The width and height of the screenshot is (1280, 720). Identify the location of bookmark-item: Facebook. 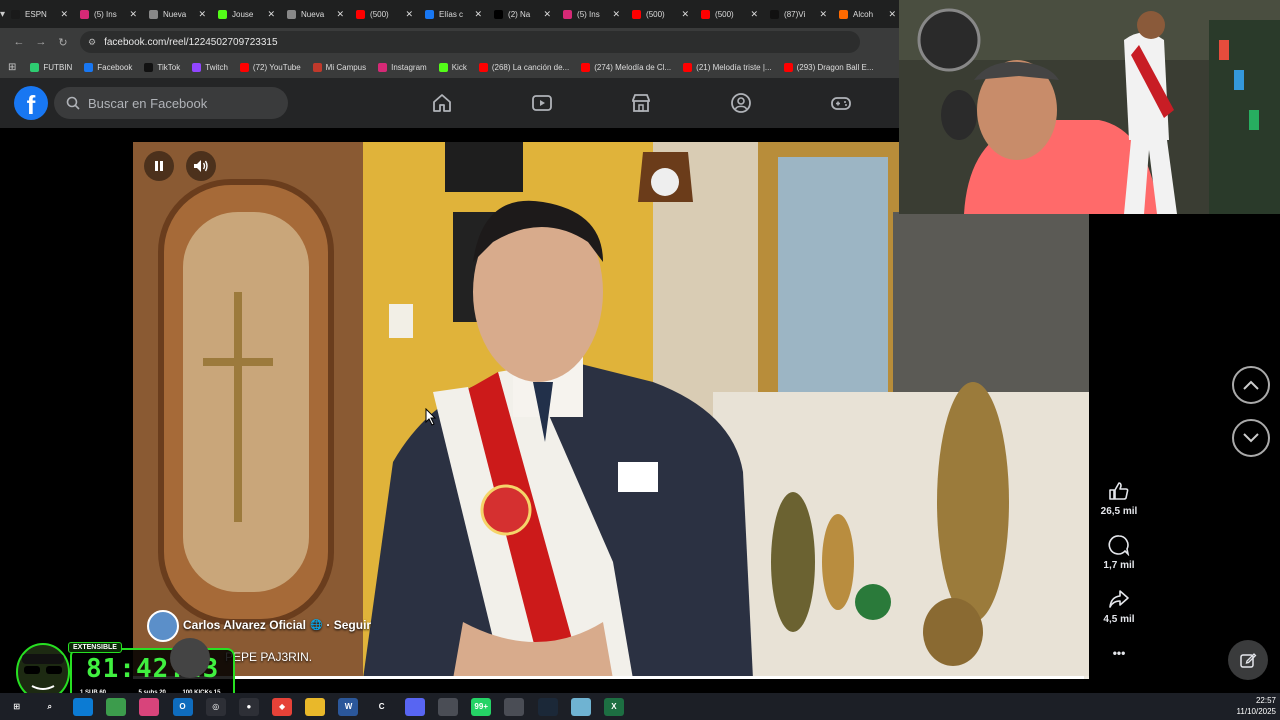
(108, 67).